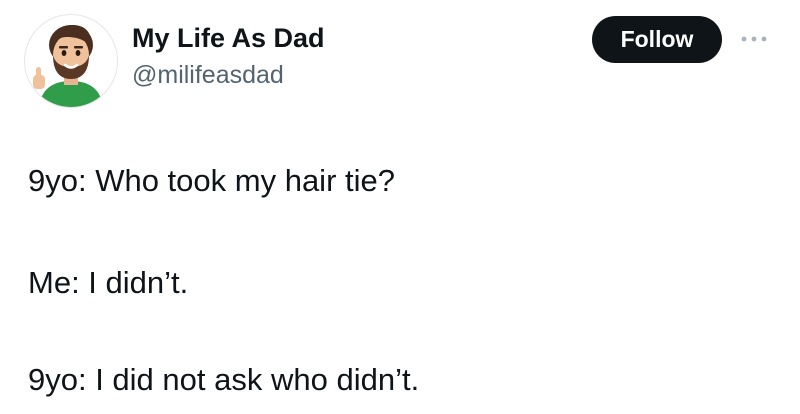 The image size is (800, 414). I want to click on more-options-button, so click(754, 39).